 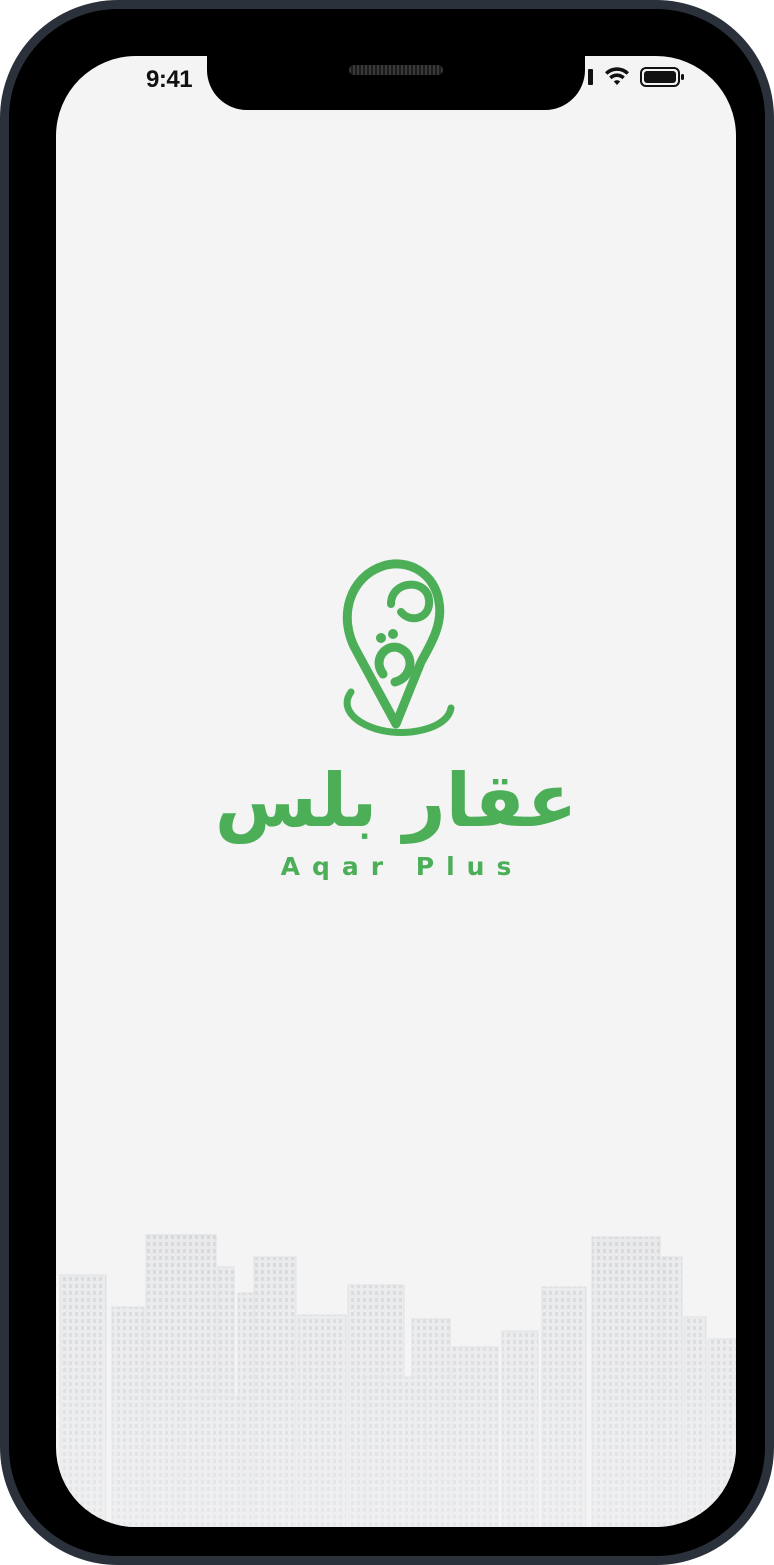 What do you see at coordinates (663, 79) in the screenshot?
I see `battery-icon` at bounding box center [663, 79].